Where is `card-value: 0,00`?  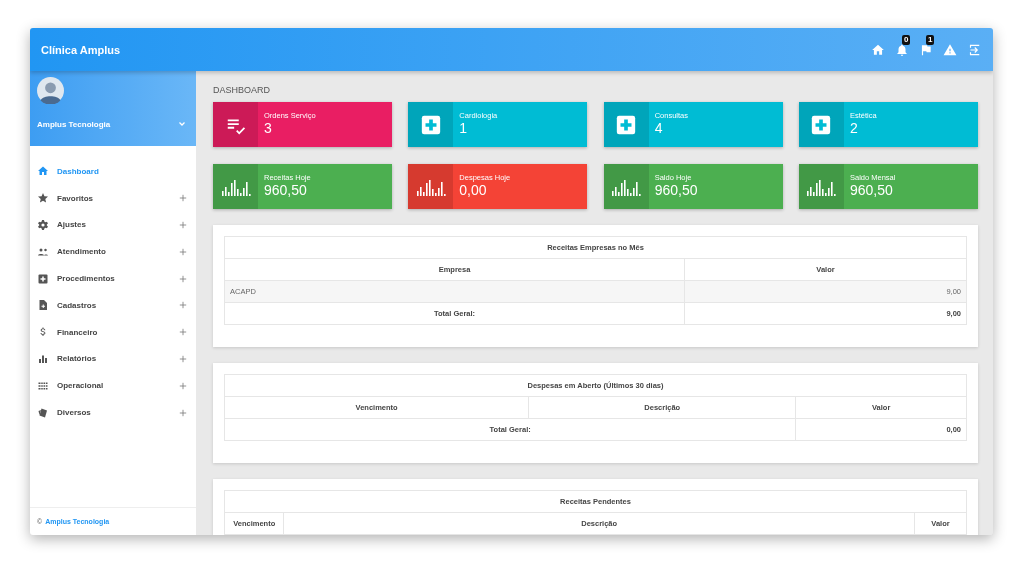
card-value: 0,00 is located at coordinates (473, 190).